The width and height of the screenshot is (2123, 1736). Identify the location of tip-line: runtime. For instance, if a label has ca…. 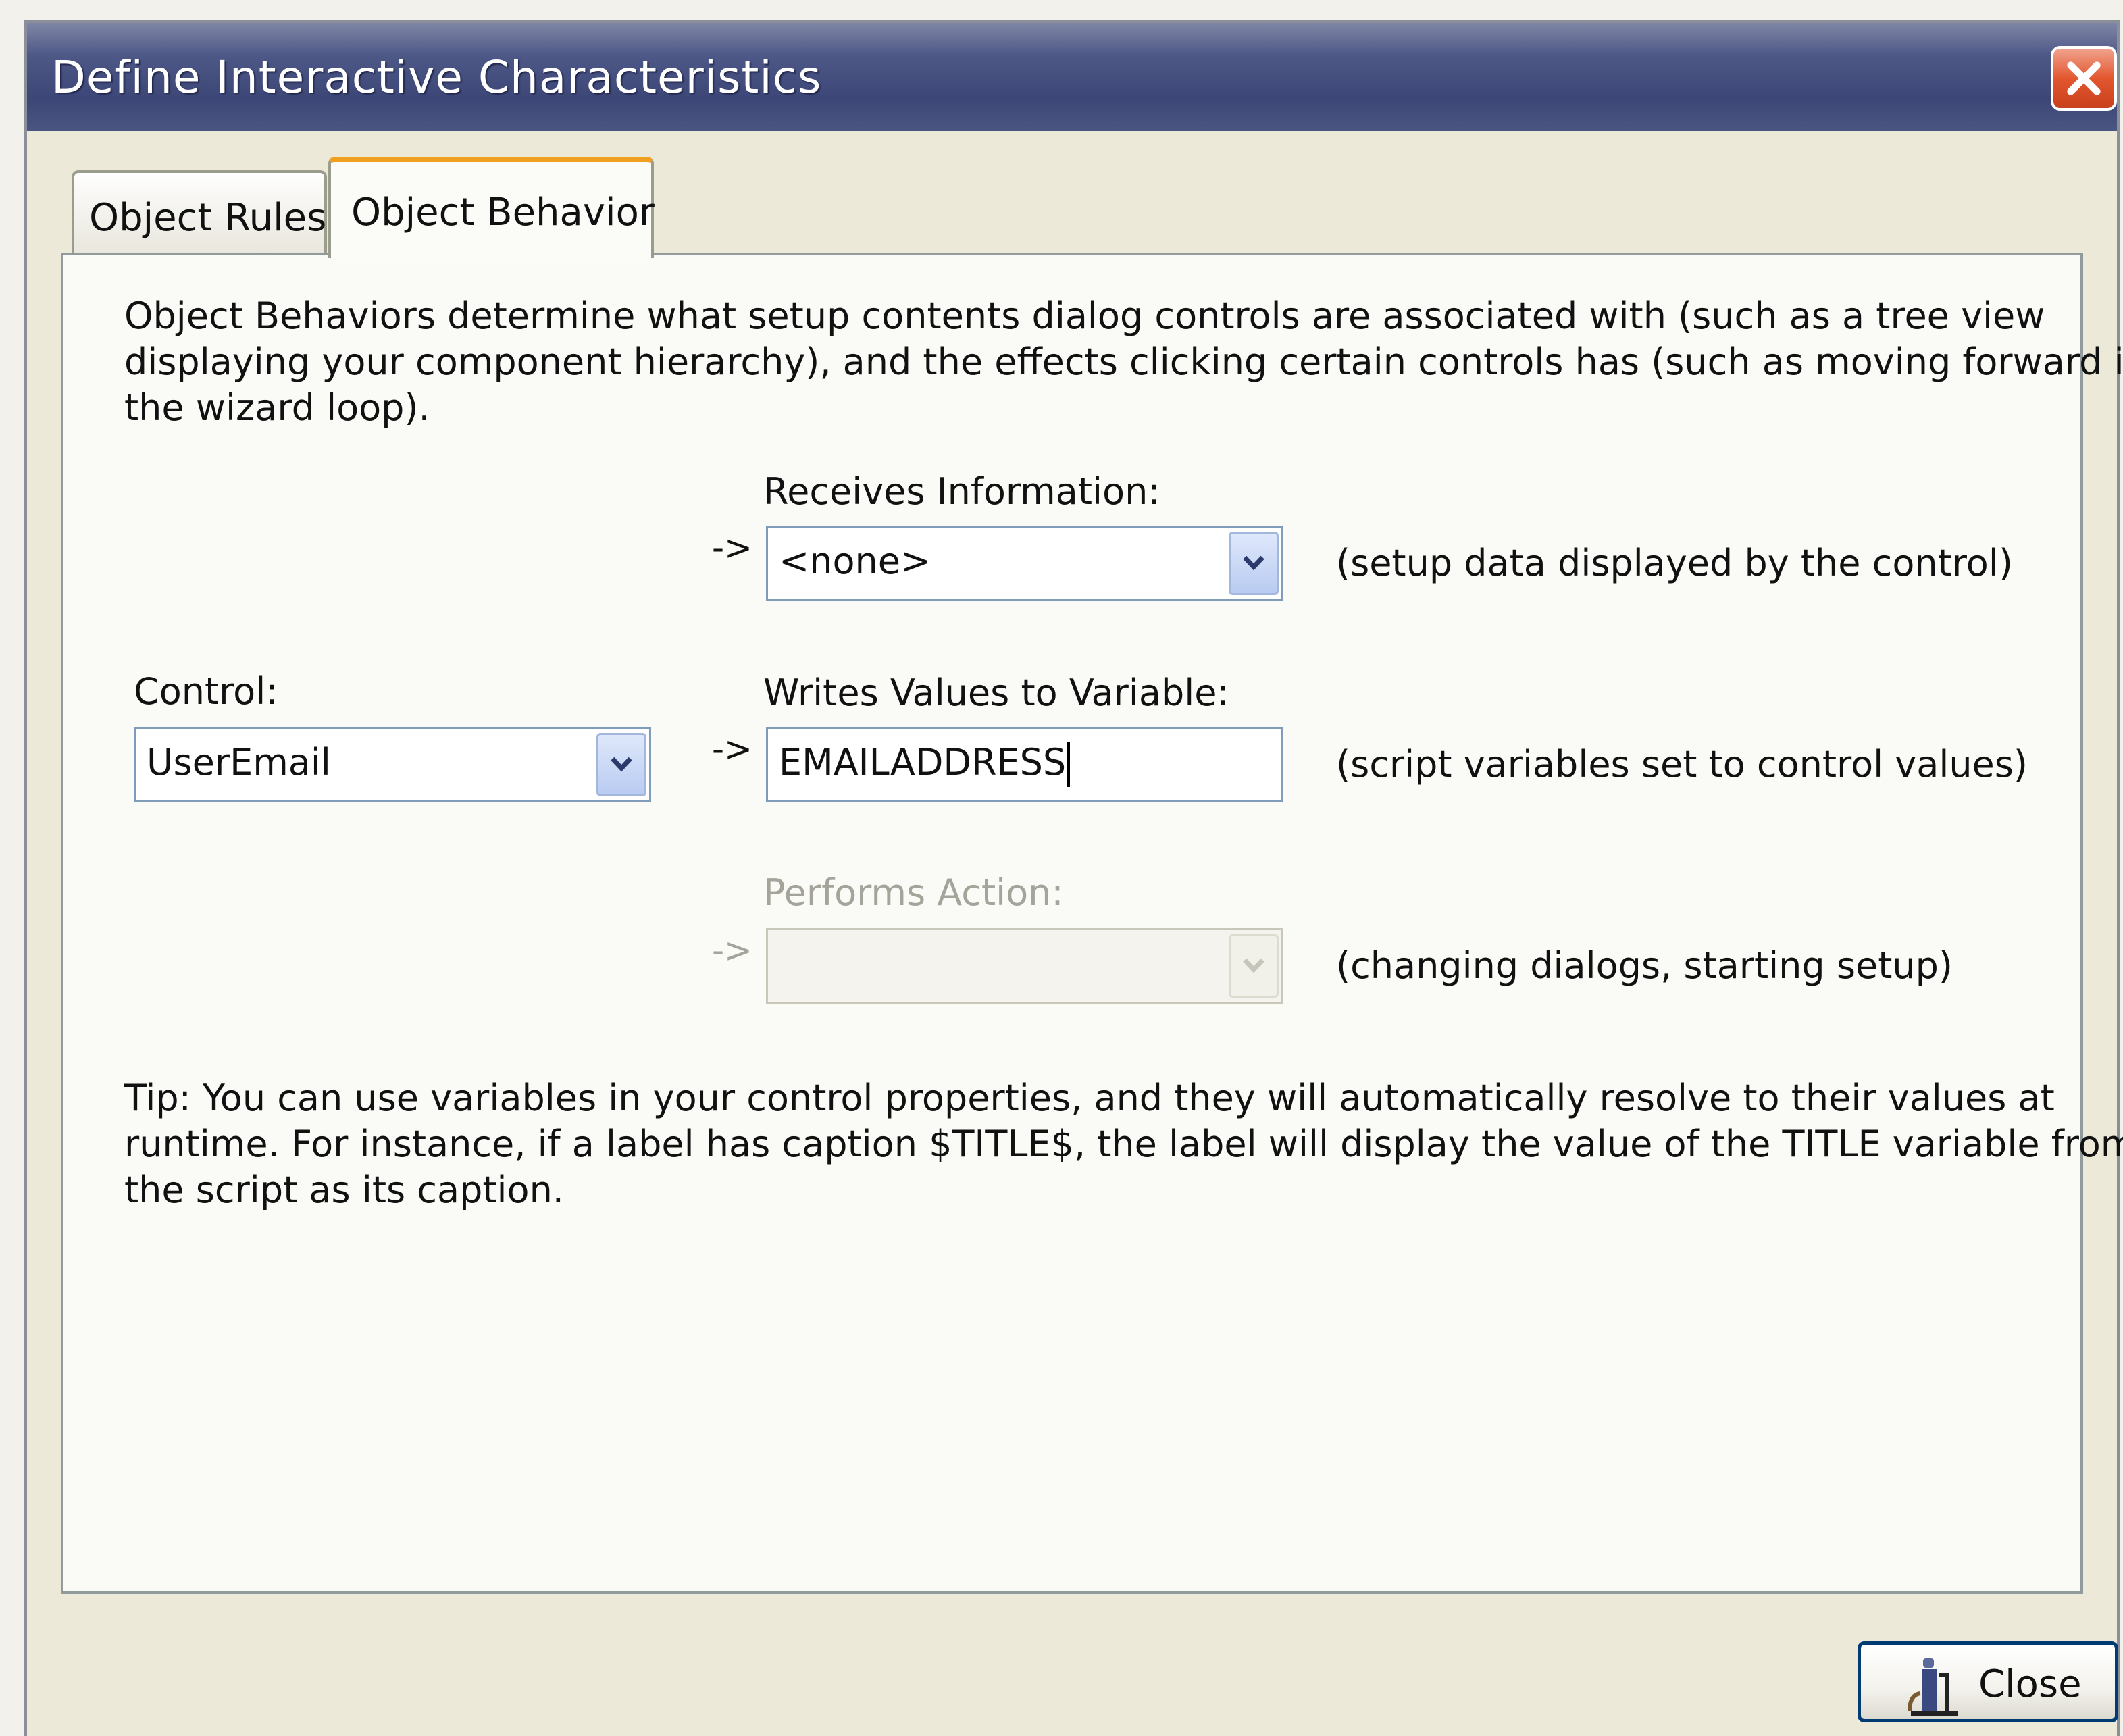
(1123, 1144).